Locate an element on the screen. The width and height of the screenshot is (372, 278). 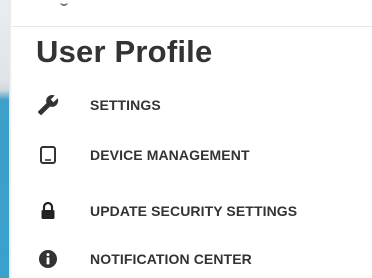
menu-item-update-security-settings: UPDATE SECURITY SETTINGS is located at coordinates (196, 211).